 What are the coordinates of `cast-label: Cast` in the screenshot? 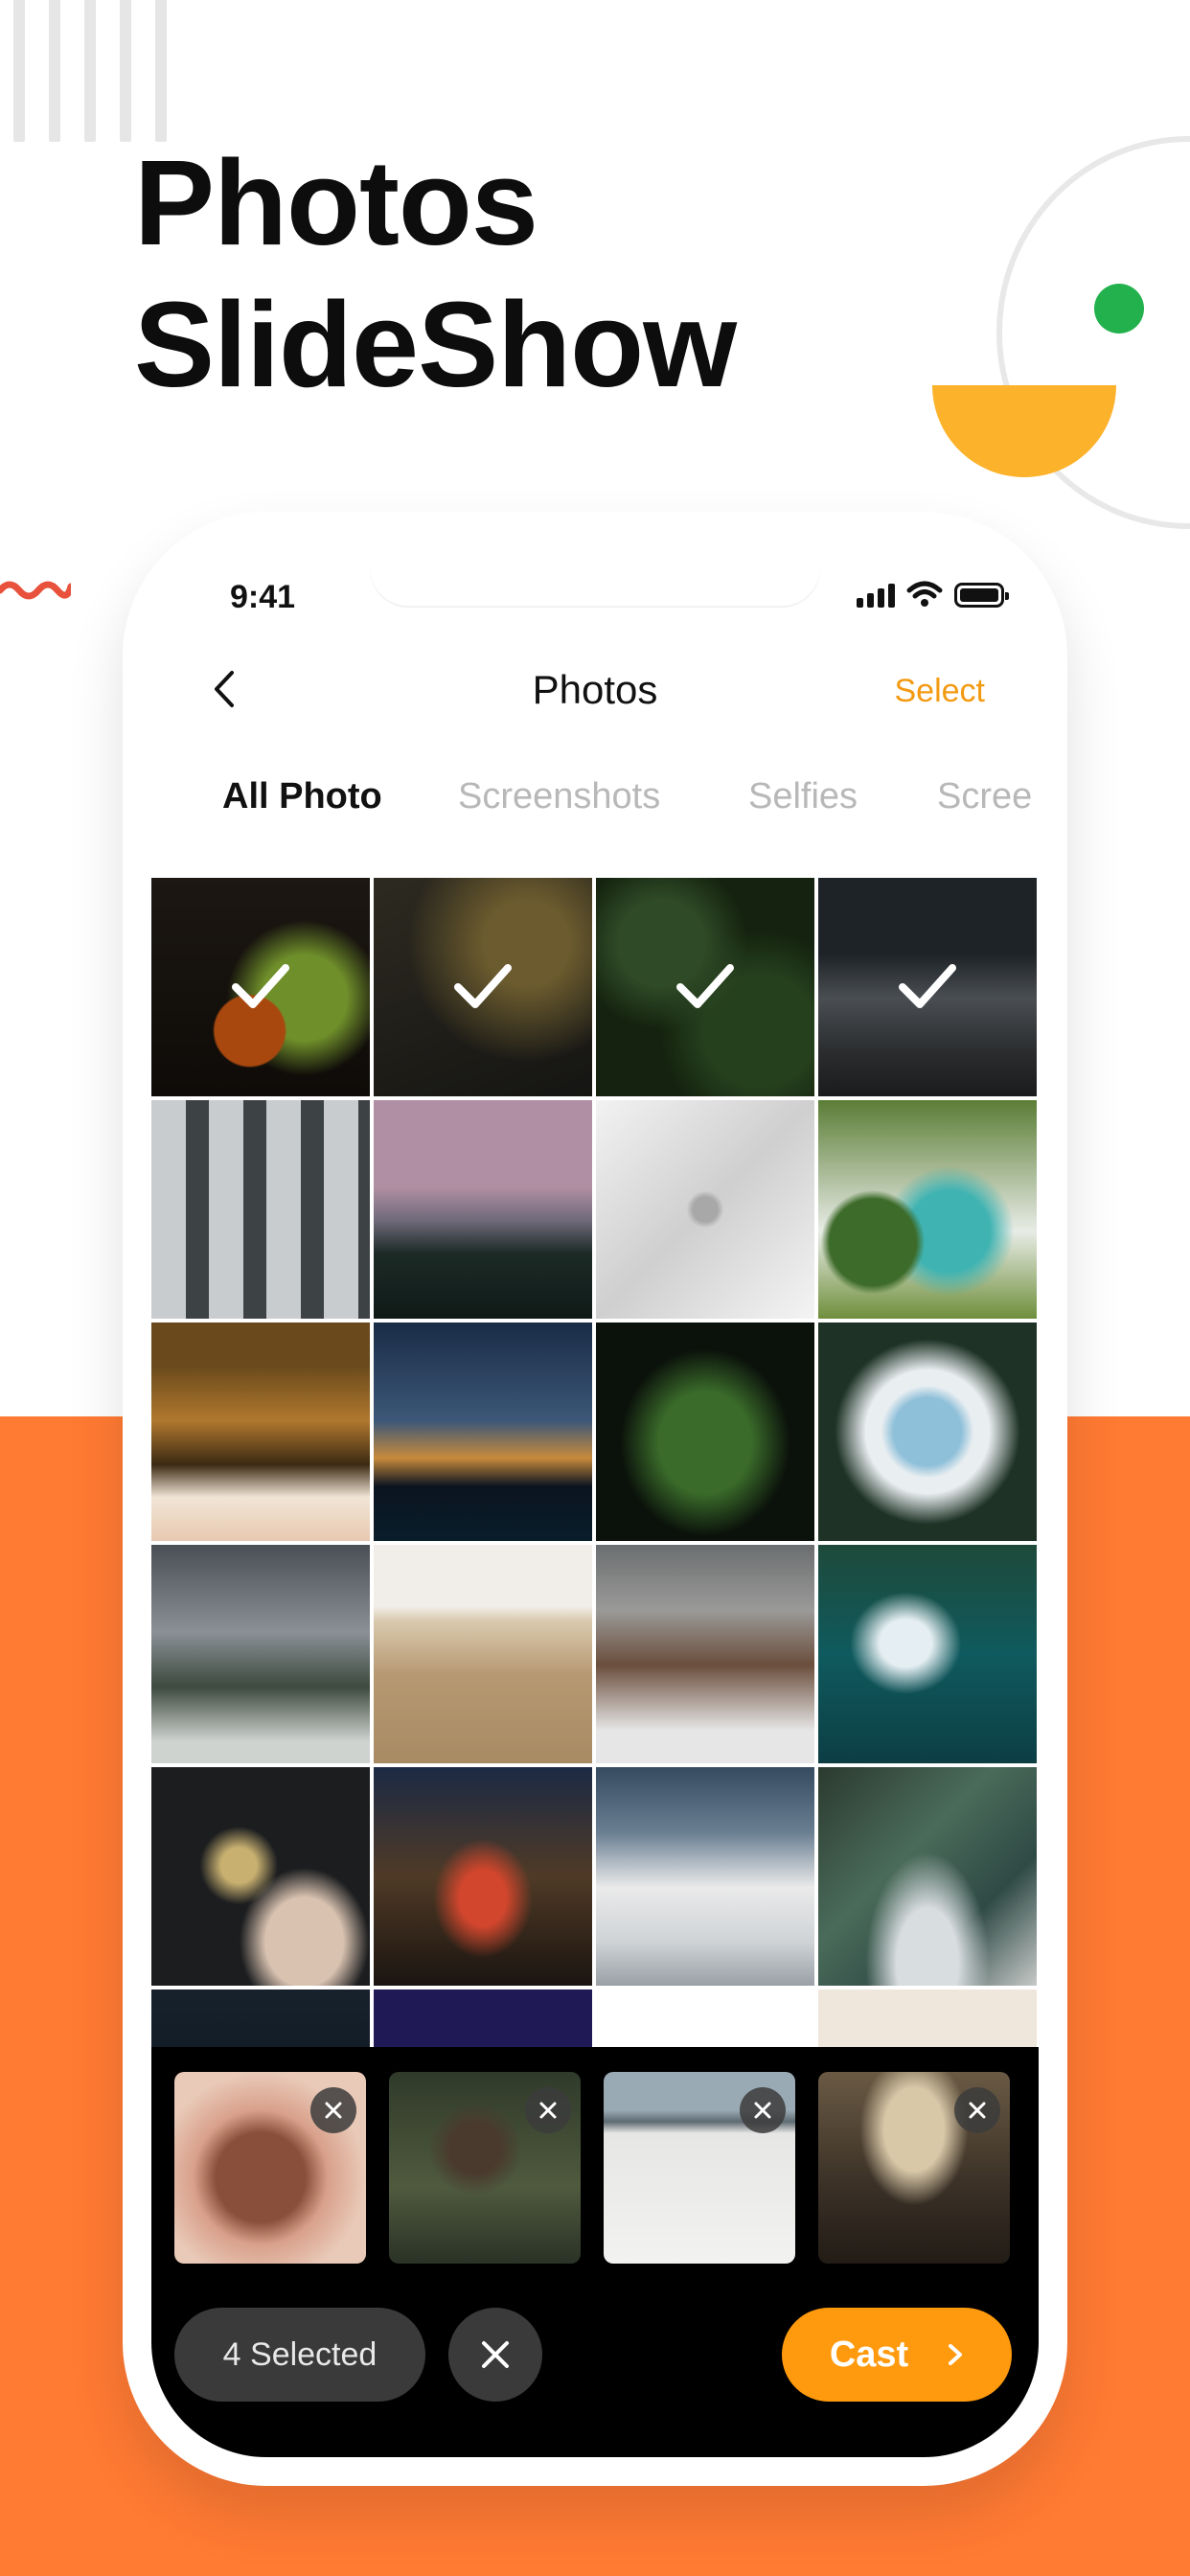 It's located at (869, 2354).